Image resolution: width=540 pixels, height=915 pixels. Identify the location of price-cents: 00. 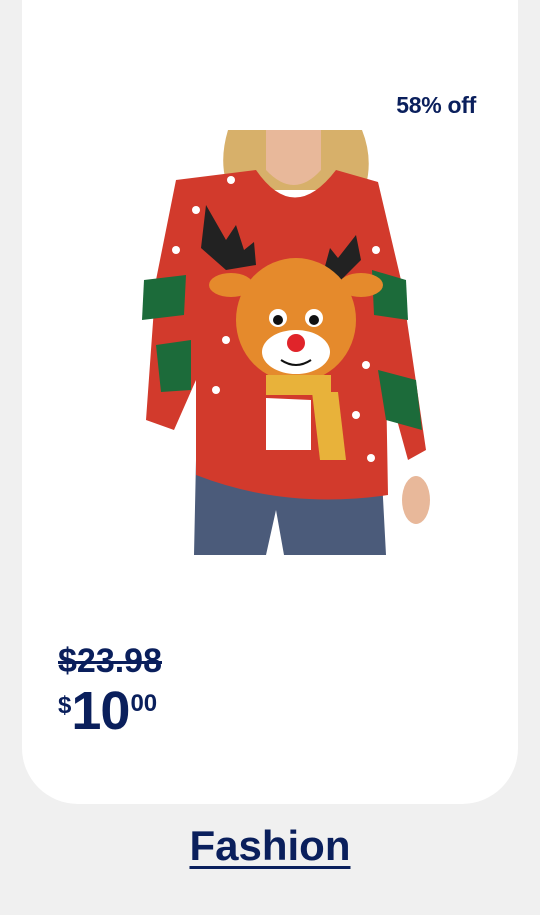
(144, 703).